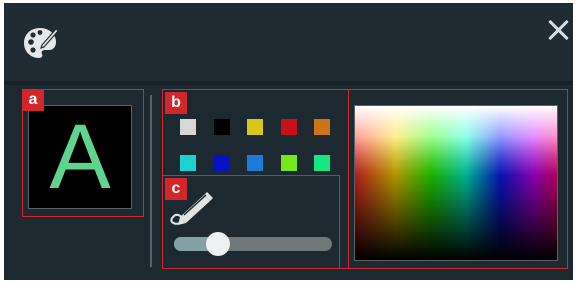 The image size is (577, 283). I want to click on stroke-width-slider, so click(253, 244).